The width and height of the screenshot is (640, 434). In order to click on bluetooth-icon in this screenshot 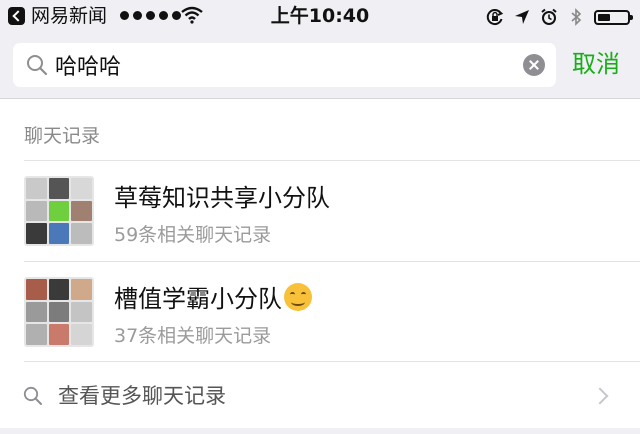, I will do `click(576, 17)`.